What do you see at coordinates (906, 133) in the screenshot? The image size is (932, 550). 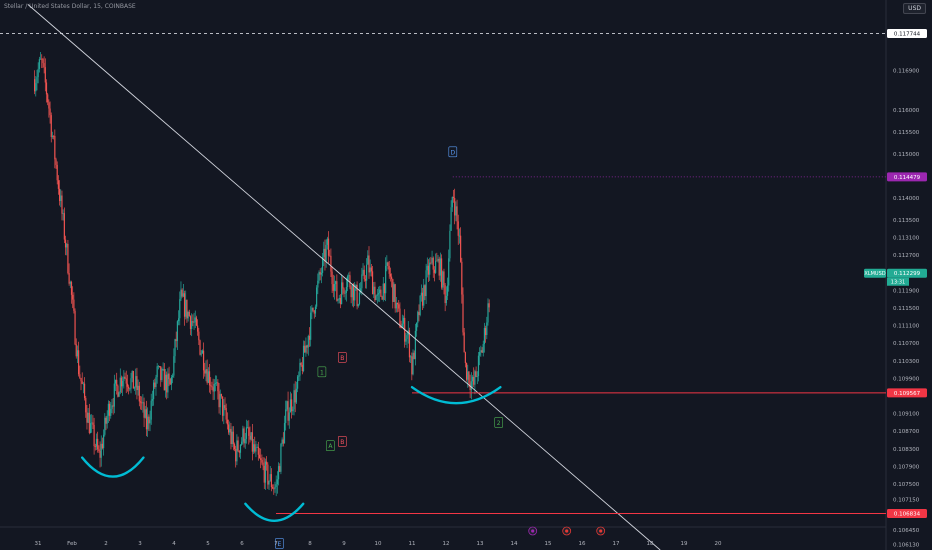 I see `price-tick-label: 0.115500` at bounding box center [906, 133].